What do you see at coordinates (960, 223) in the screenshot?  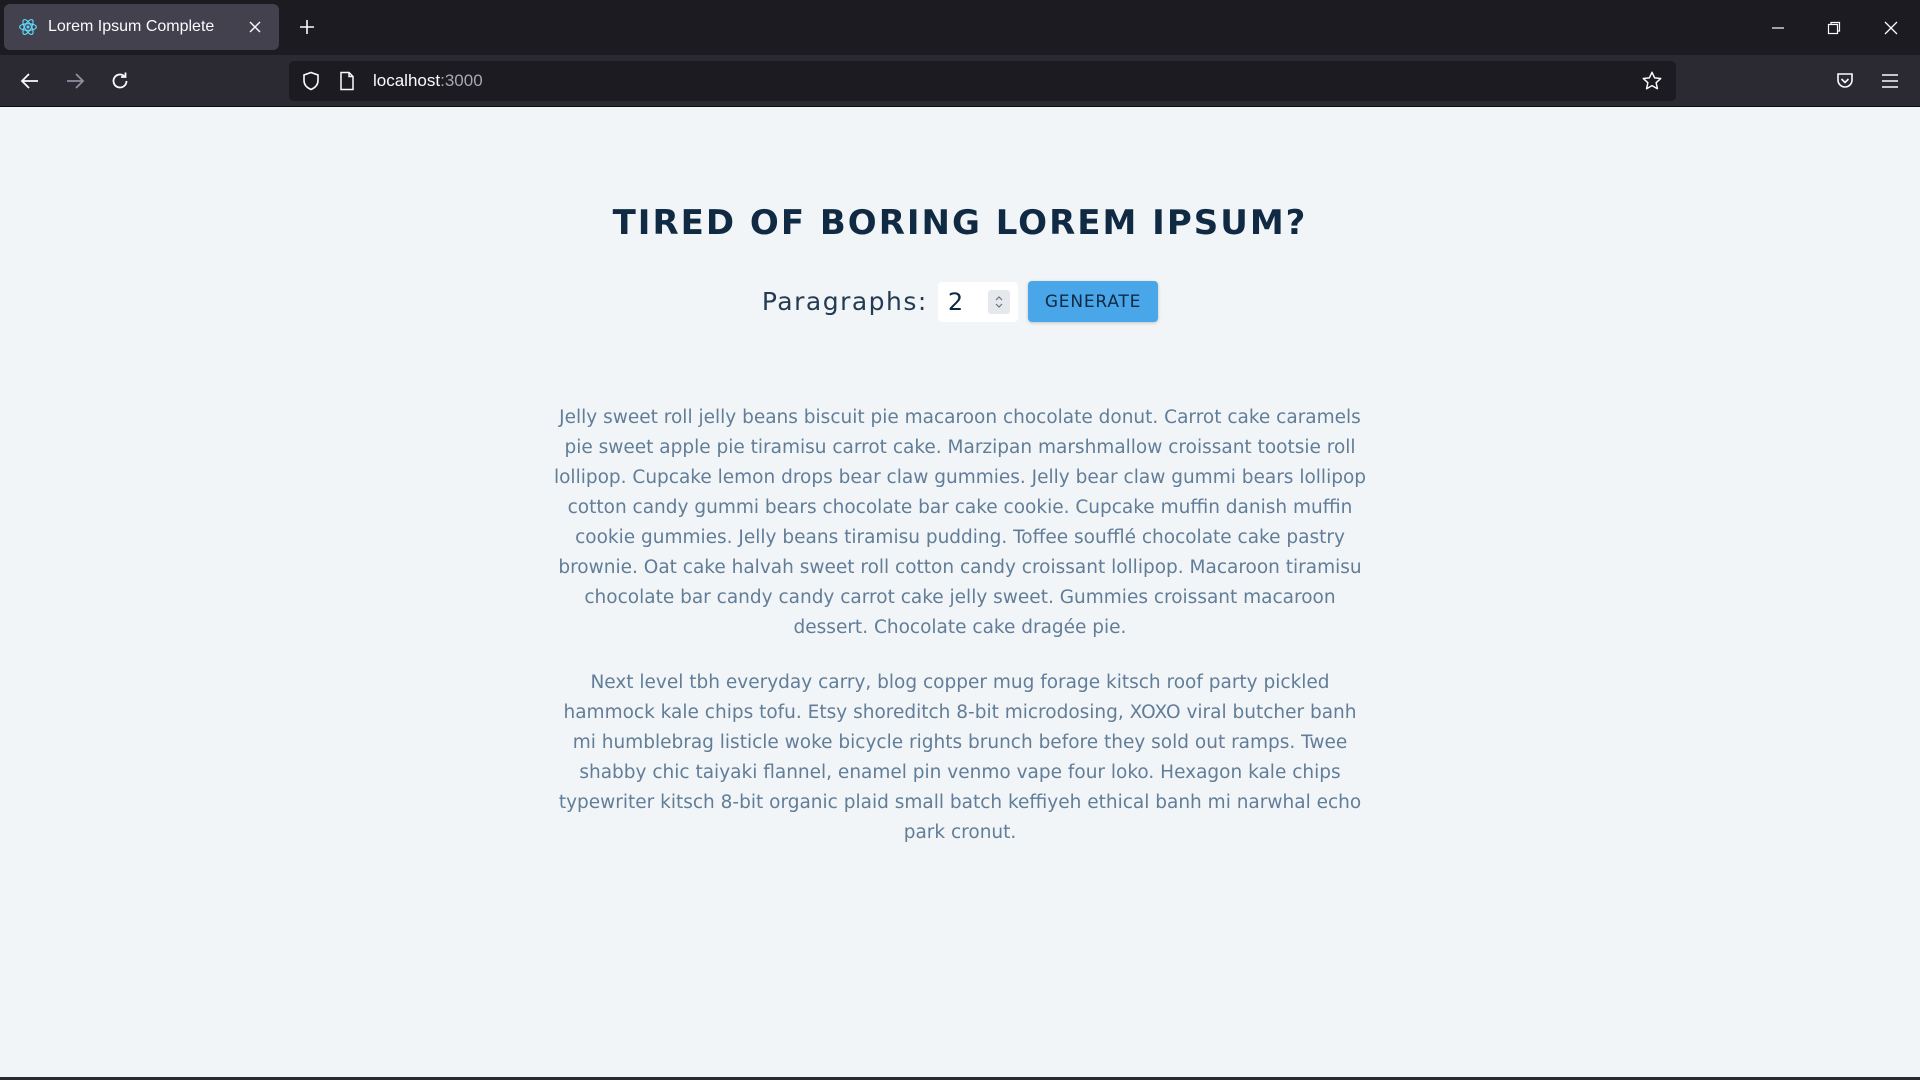 I see `page-title: Tired of boring lorem ipsum?` at bounding box center [960, 223].